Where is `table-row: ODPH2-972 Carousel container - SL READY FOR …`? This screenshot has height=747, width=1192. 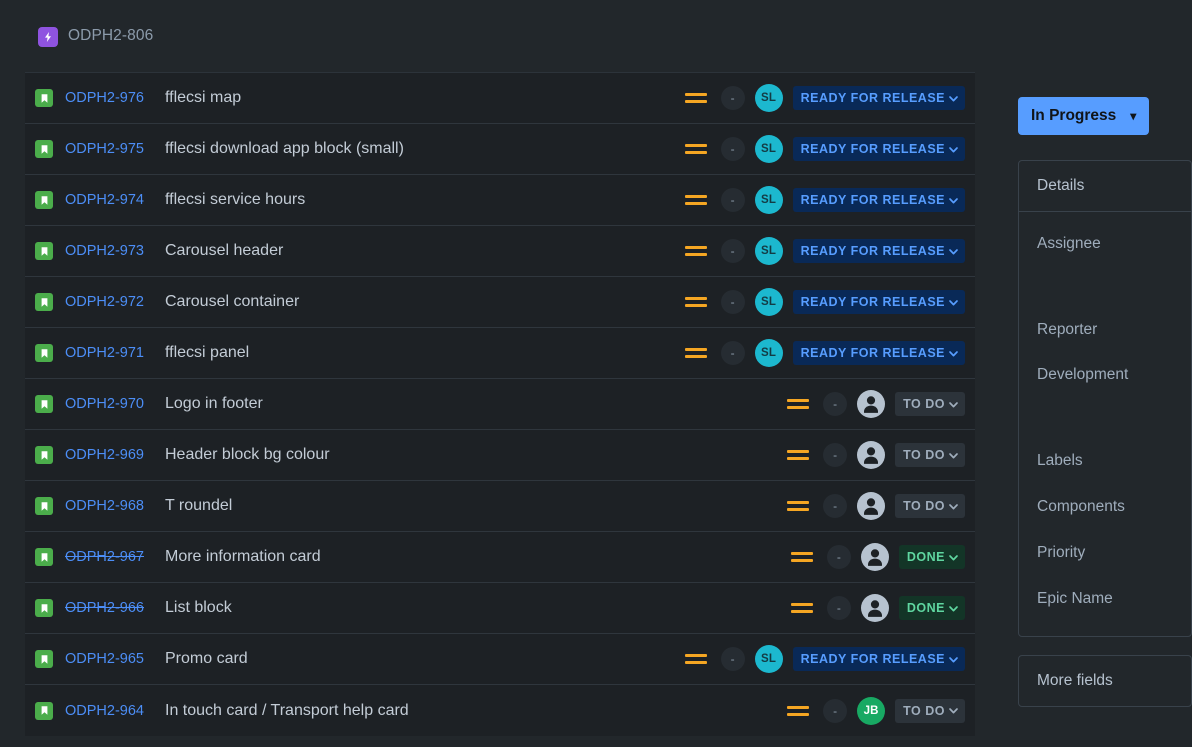
table-row: ODPH2-972 Carousel container - SL READY FOR … is located at coordinates (500, 302).